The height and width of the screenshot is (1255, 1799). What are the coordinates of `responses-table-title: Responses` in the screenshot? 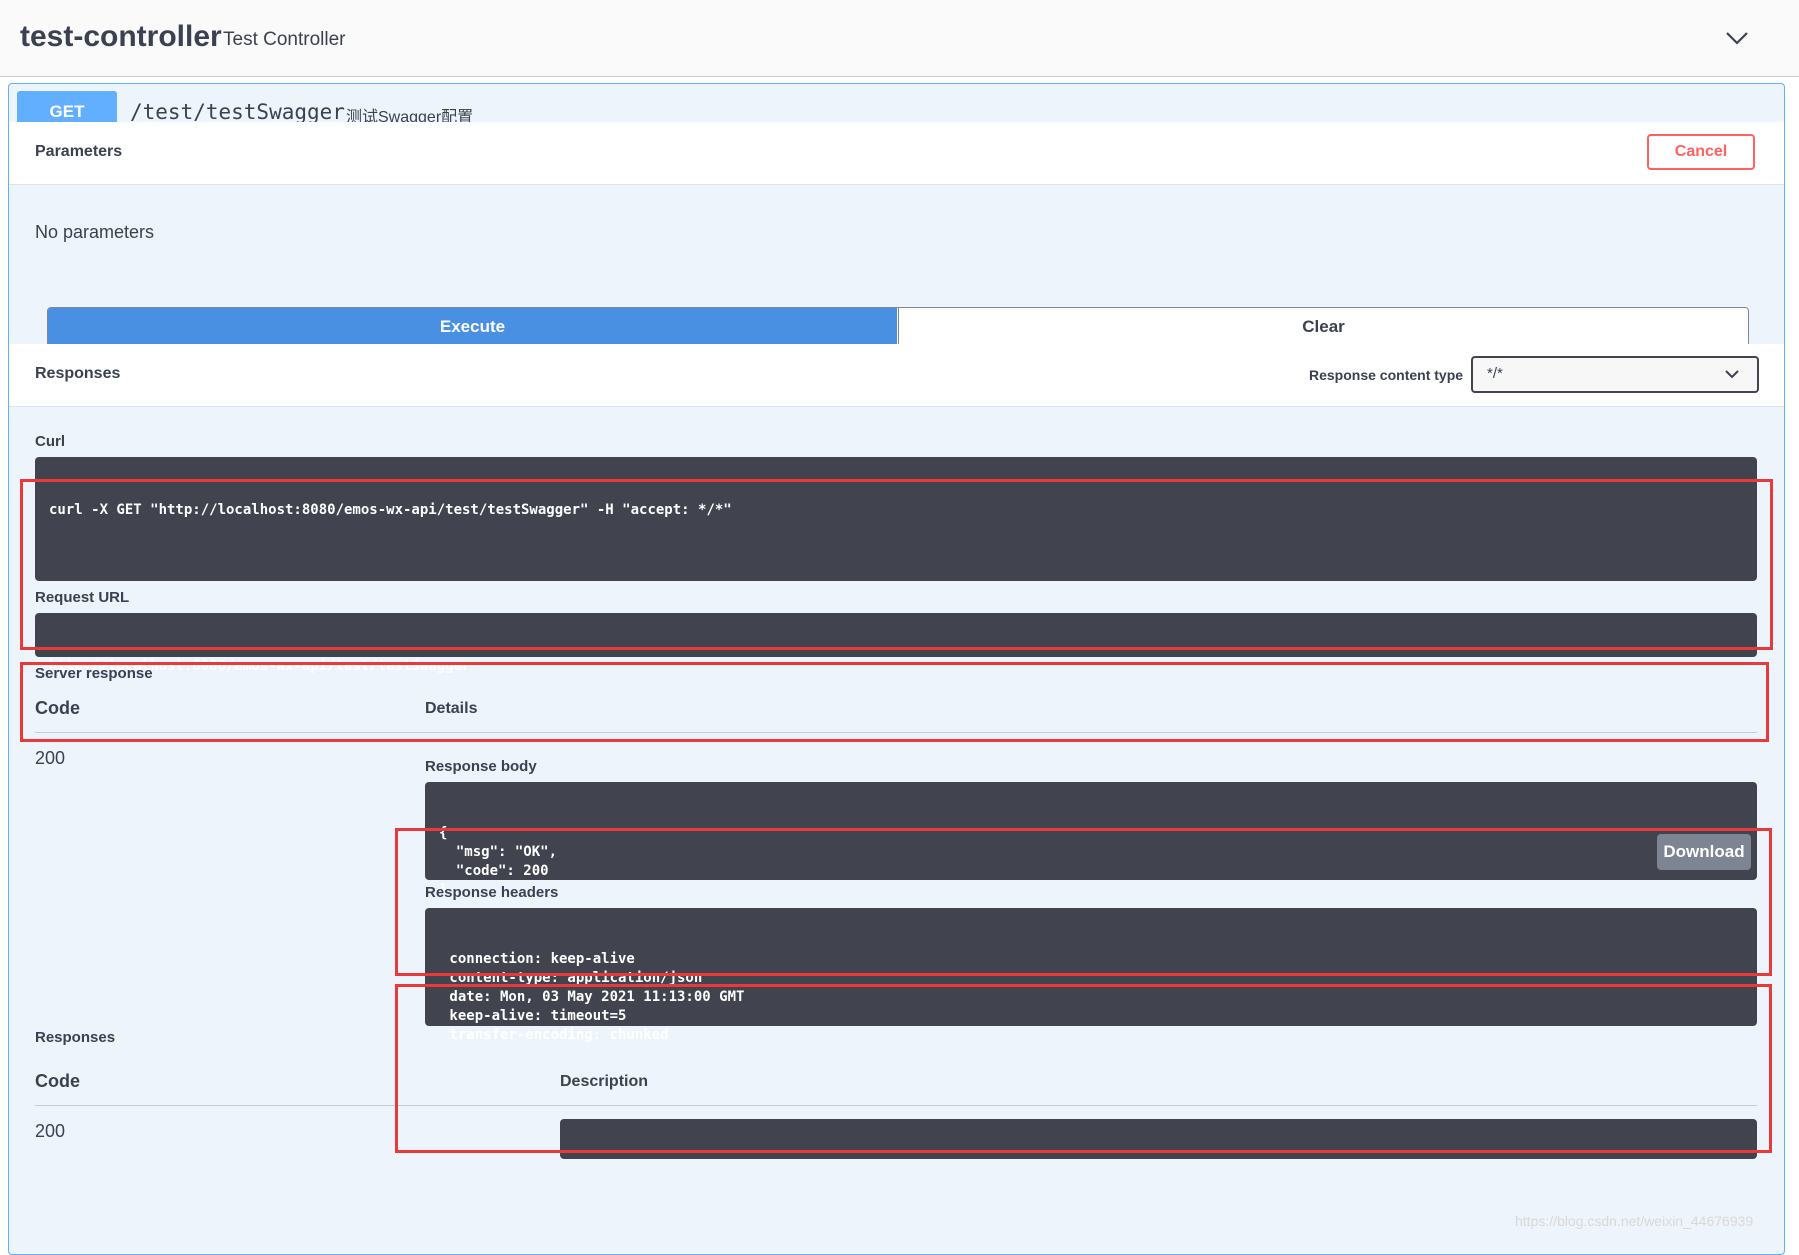 It's located at (75, 1037).